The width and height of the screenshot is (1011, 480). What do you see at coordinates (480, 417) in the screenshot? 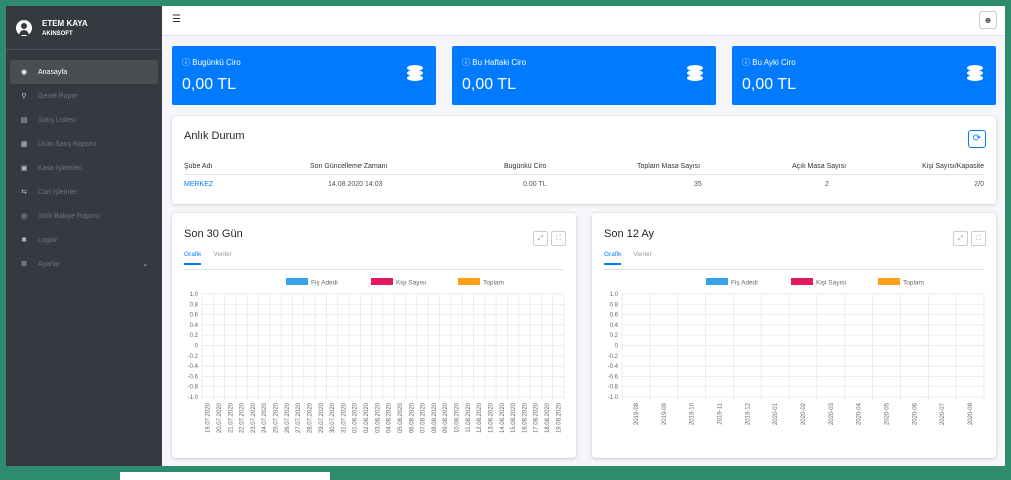
I see `x-tick-label: 12.08.2020` at bounding box center [480, 417].